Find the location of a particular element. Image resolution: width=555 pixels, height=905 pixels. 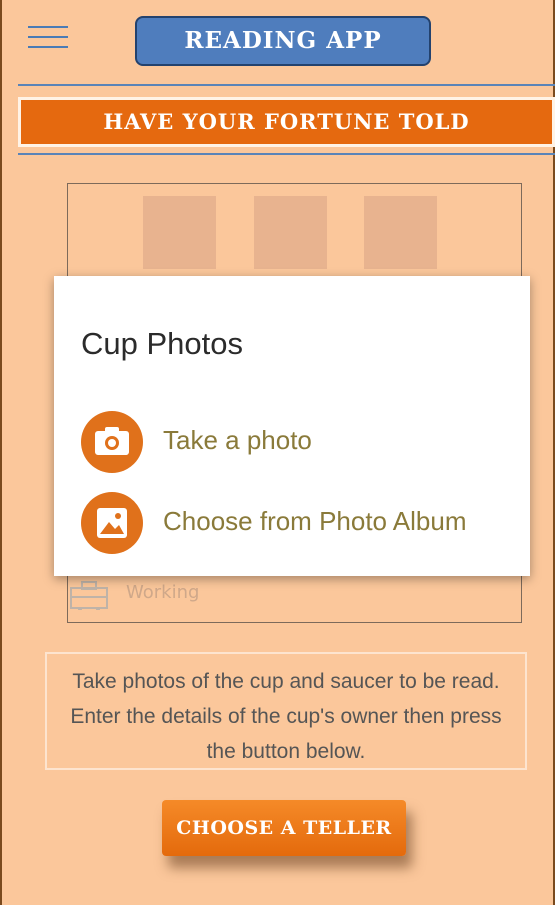

take-photo-label: Take a photo is located at coordinates (237, 440).